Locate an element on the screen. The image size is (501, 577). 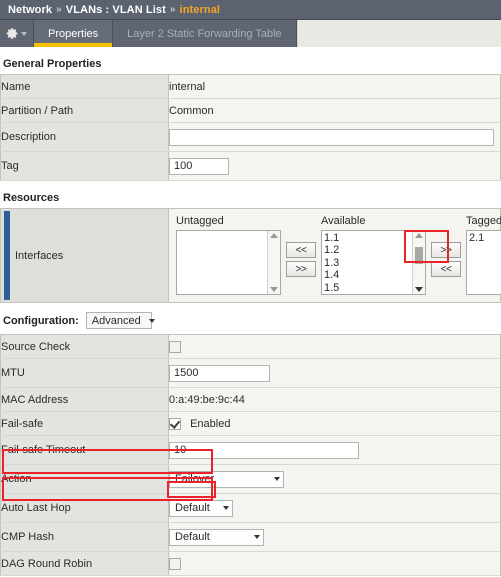
auto-last-hop-select: Default is located at coordinates (201, 508).